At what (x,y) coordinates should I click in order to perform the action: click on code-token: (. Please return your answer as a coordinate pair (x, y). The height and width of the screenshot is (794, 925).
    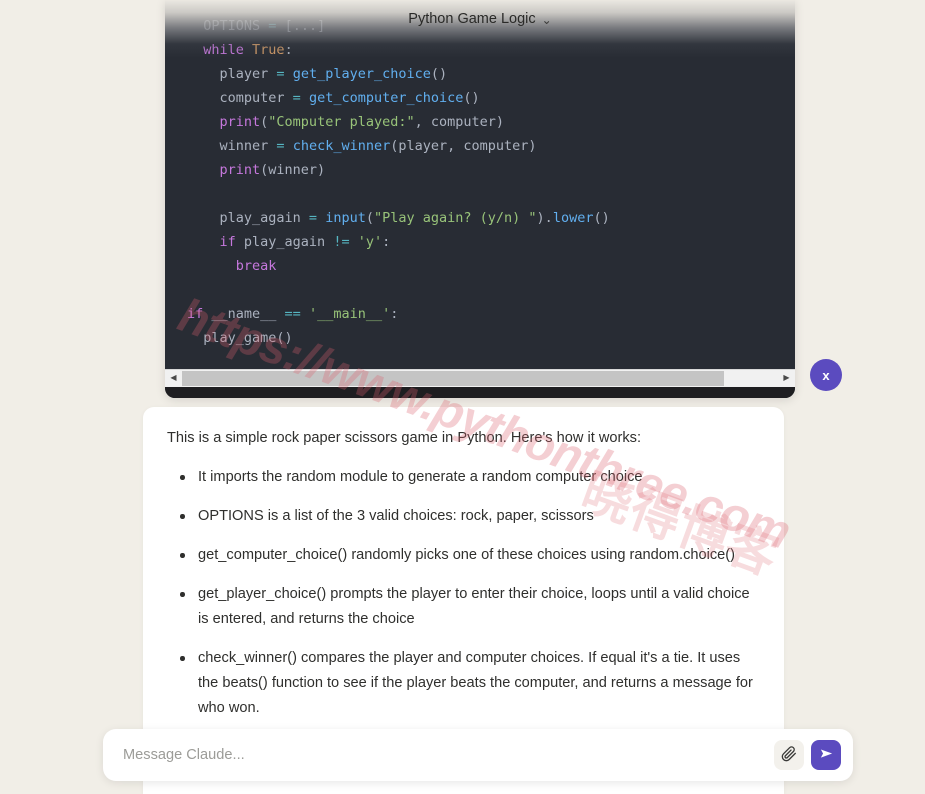
    Looking at the image, I should click on (369, 218).